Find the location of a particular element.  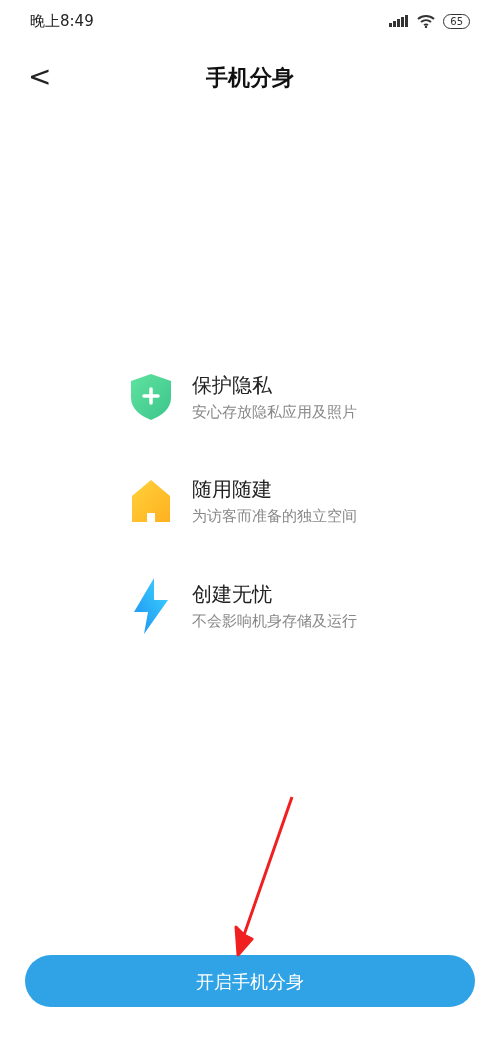

wifi-icon is located at coordinates (426, 21).